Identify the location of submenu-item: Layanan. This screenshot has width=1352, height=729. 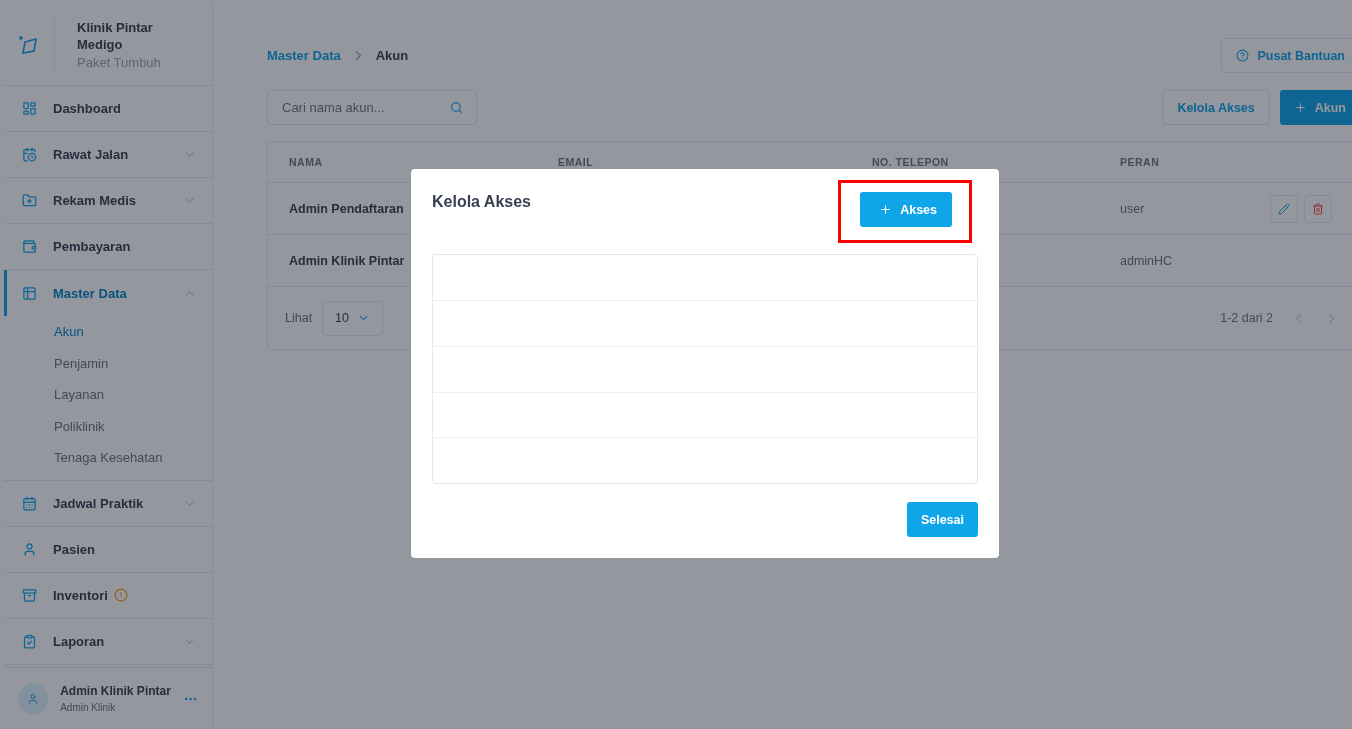
(108, 395).